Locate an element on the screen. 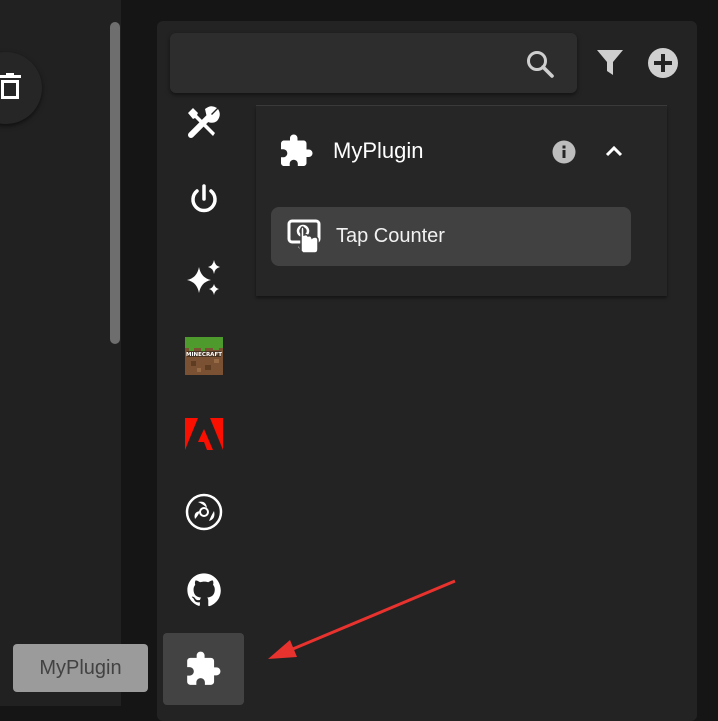 The width and height of the screenshot is (718, 721). sidebar-item-plugin is located at coordinates (203, 669).